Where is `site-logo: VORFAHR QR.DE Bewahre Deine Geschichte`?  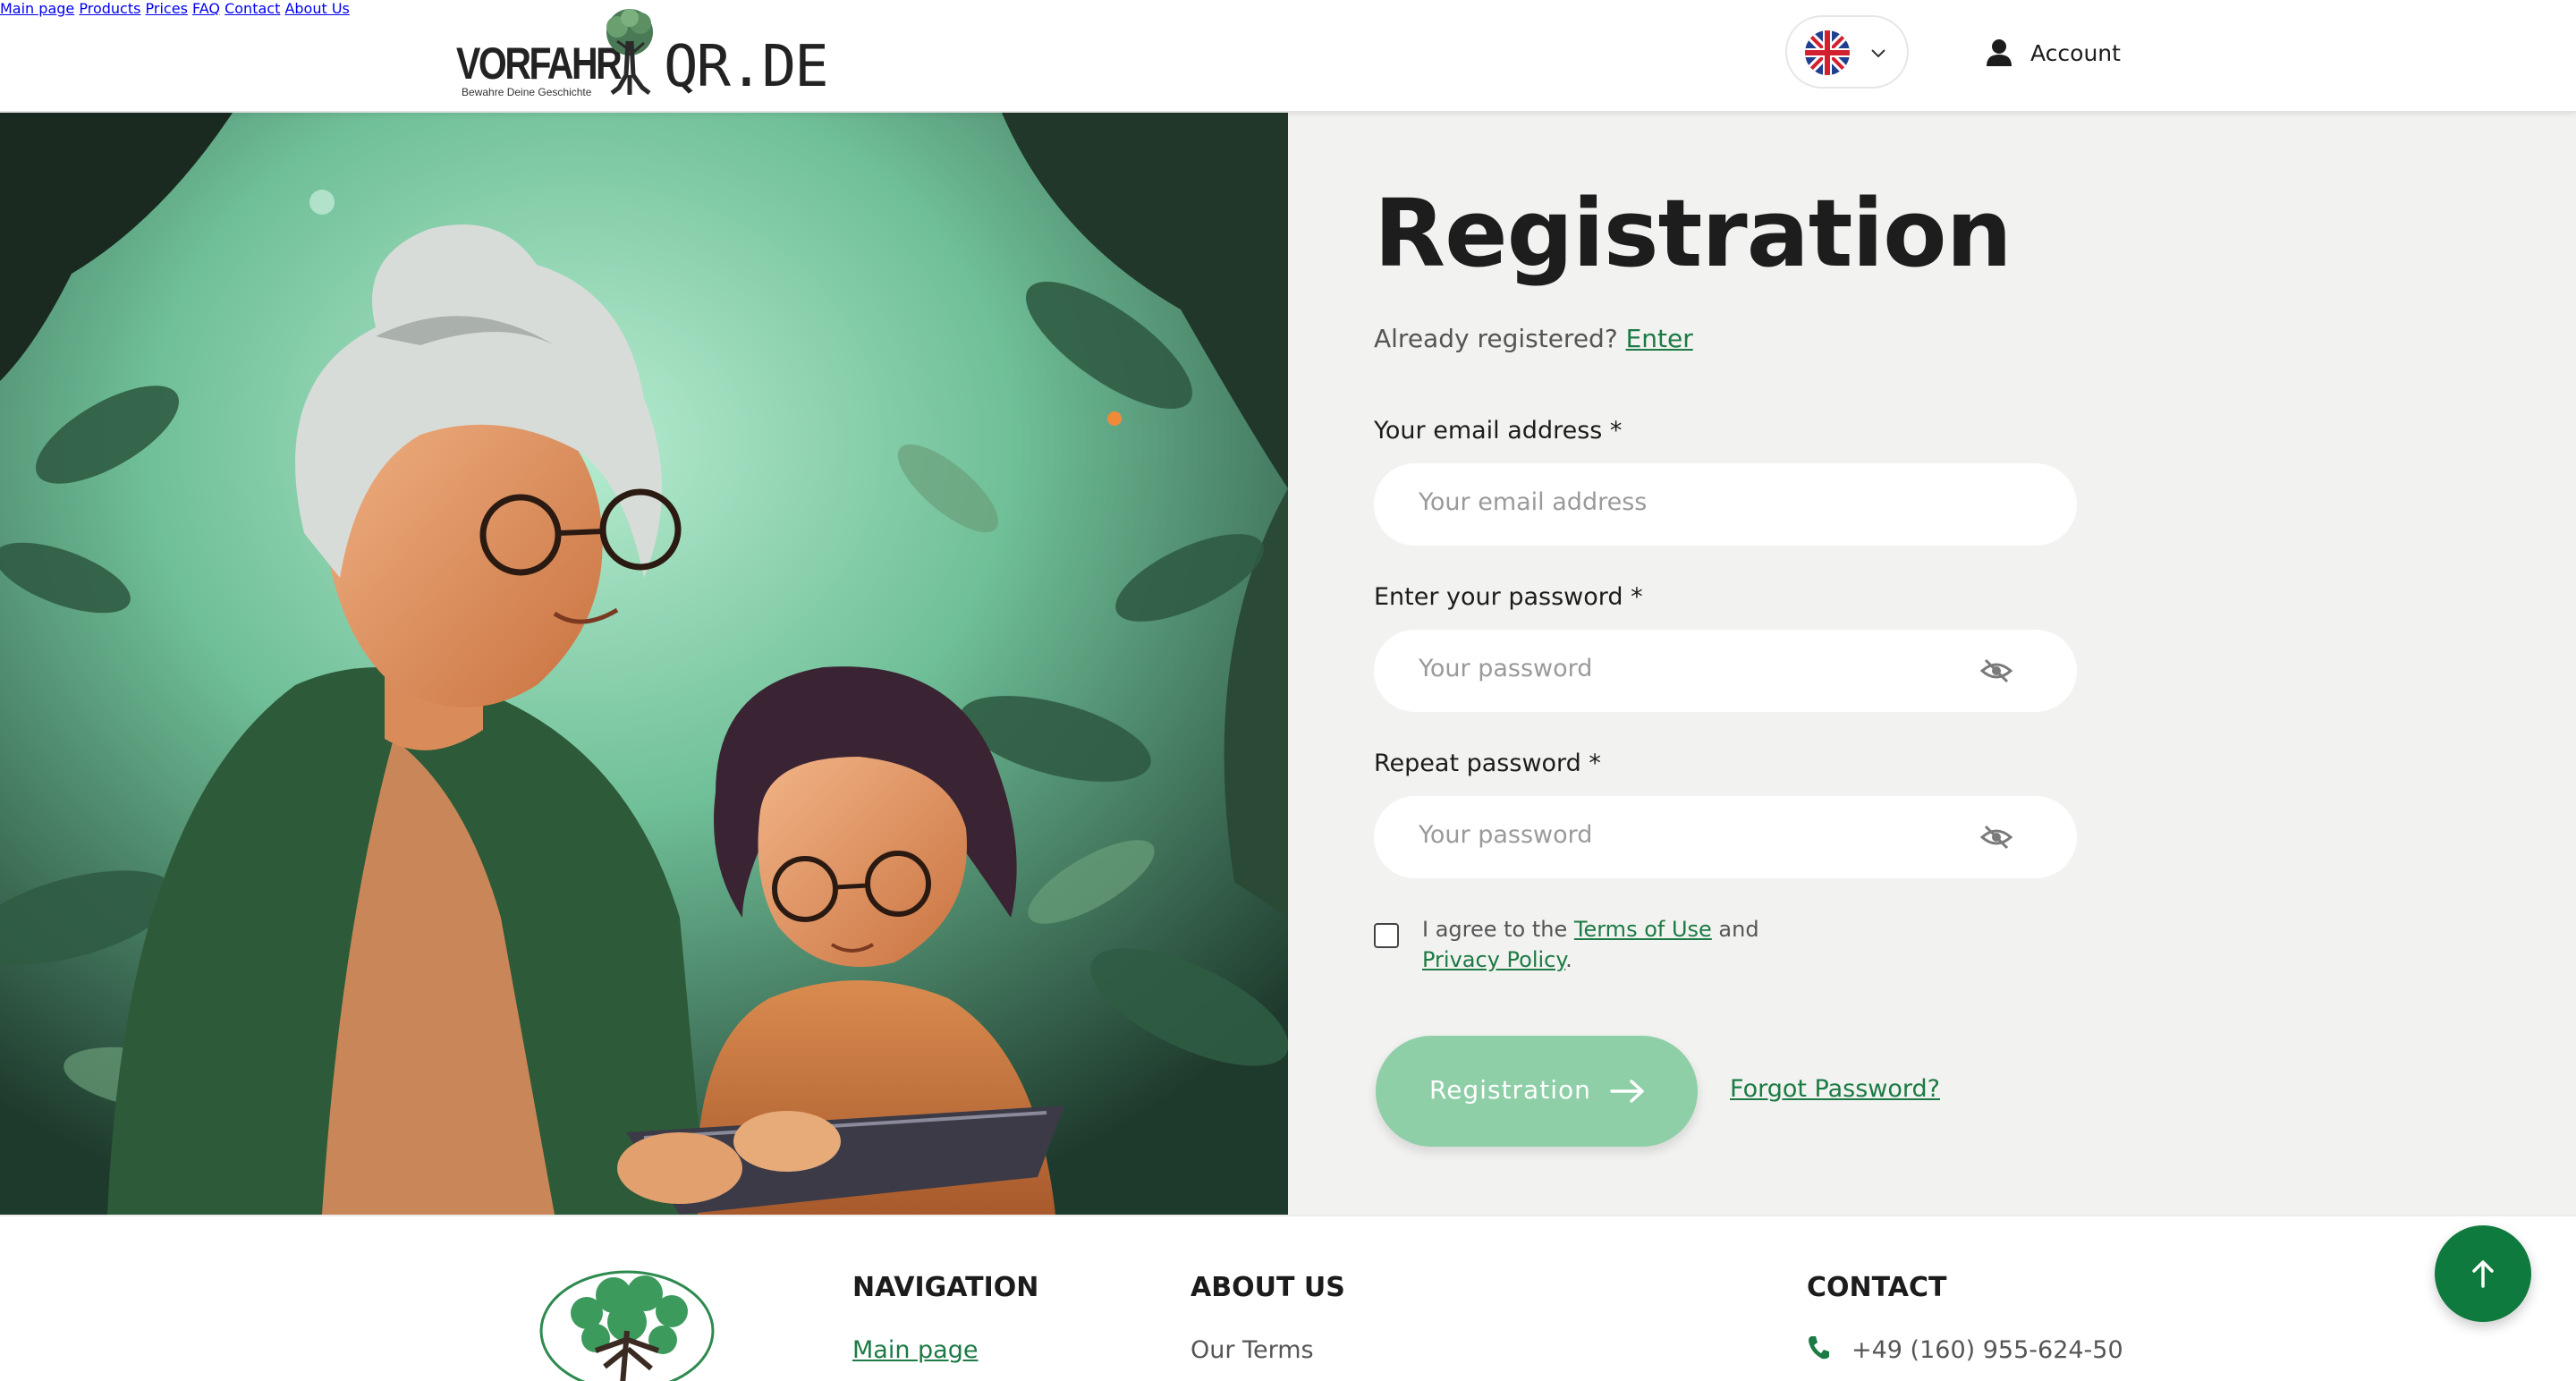 site-logo: VORFAHR QR.DE Bewahre Deine Geschichte is located at coordinates (642, 53).